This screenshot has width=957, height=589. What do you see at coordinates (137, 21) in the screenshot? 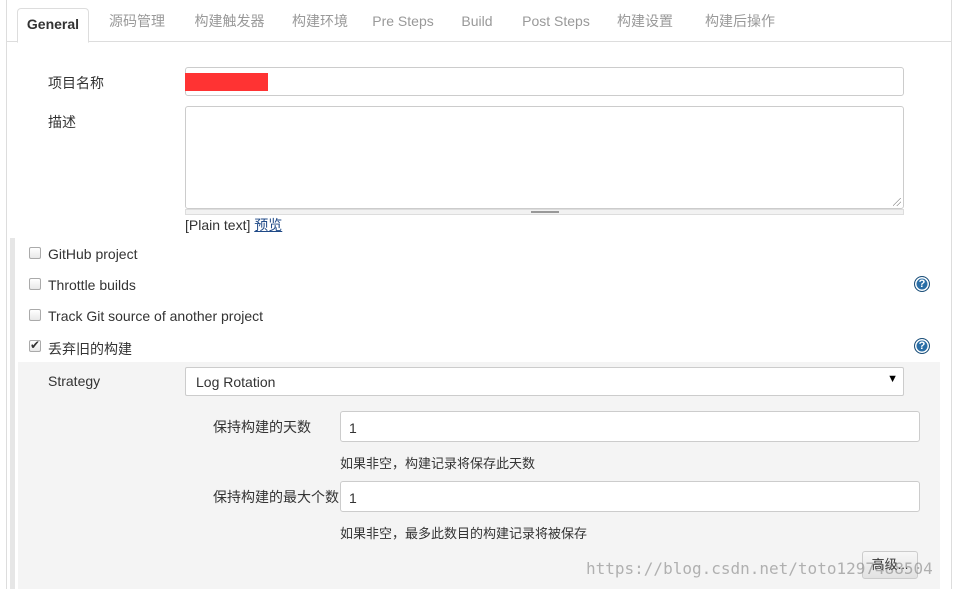
I see `tab-scm: 源码管理` at bounding box center [137, 21].